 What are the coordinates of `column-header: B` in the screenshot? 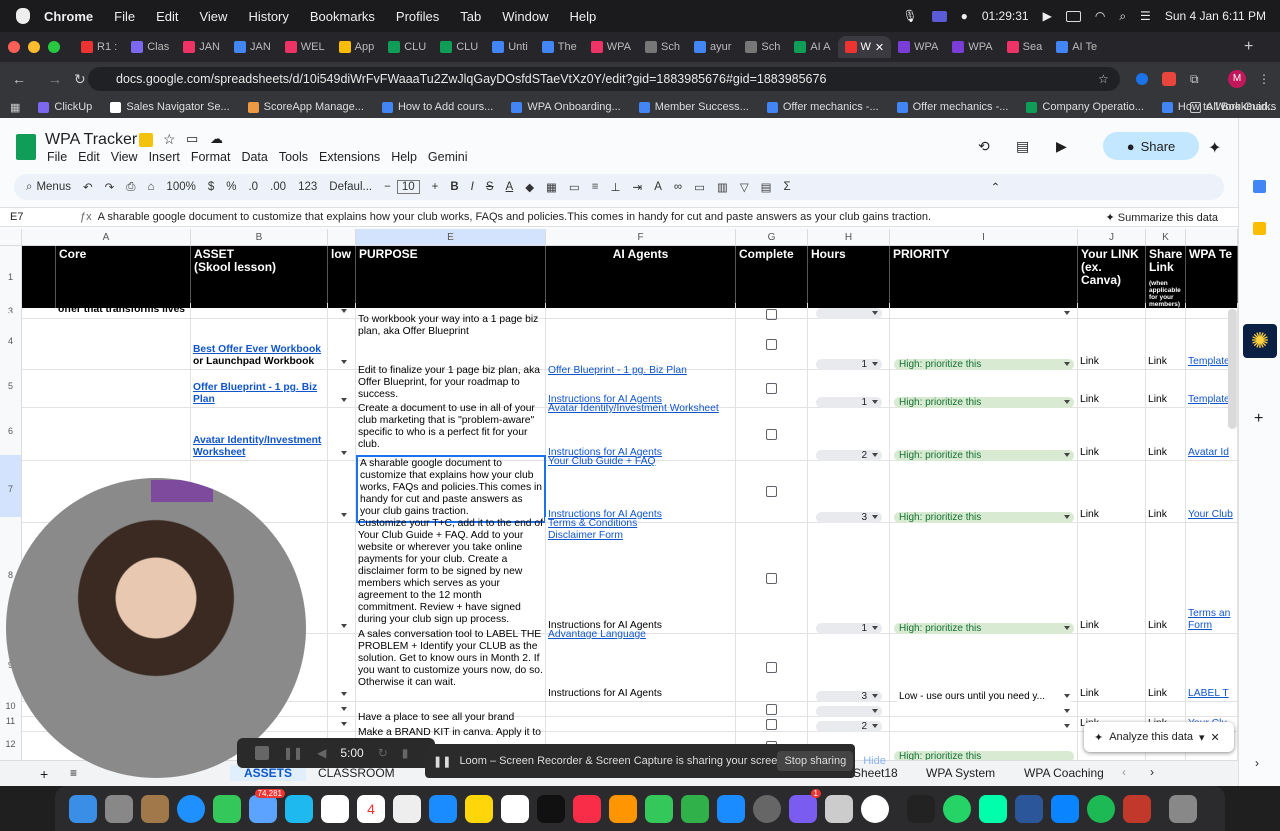 It's located at (259, 237).